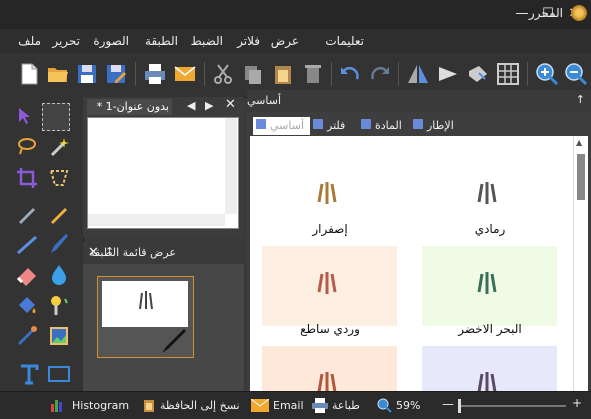 The width and height of the screenshot is (591, 419). Describe the element at coordinates (478, 74) in the screenshot. I see `rotate-icon` at that location.